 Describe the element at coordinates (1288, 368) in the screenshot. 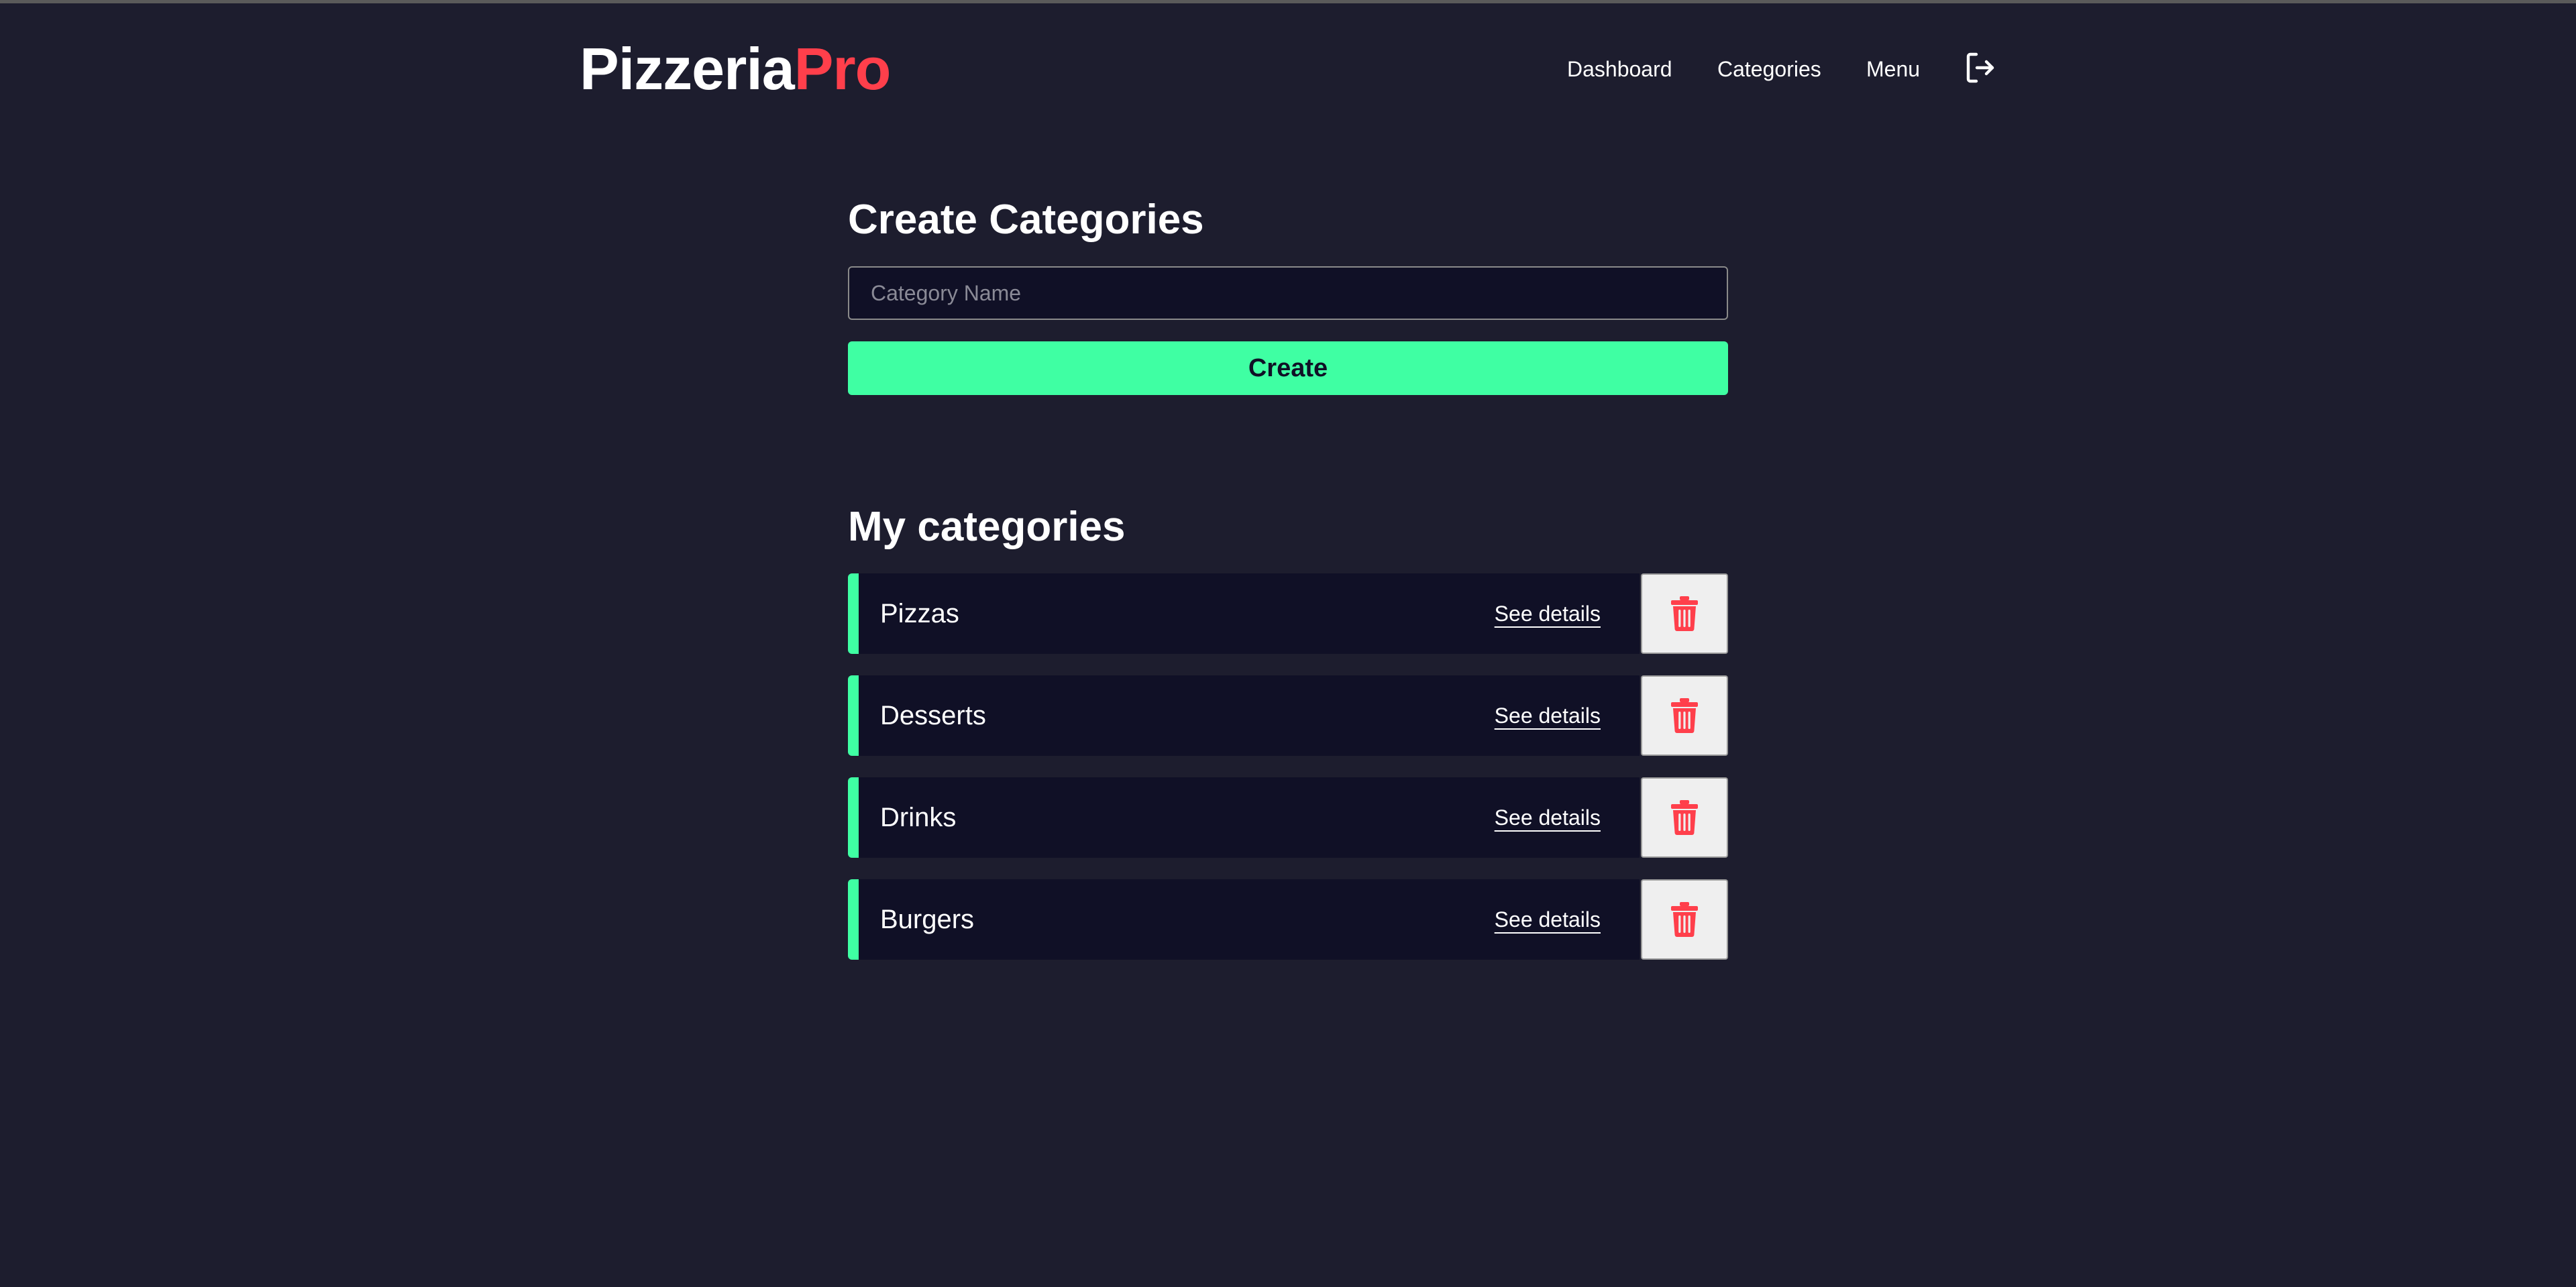

I see `create-button: Create` at that location.